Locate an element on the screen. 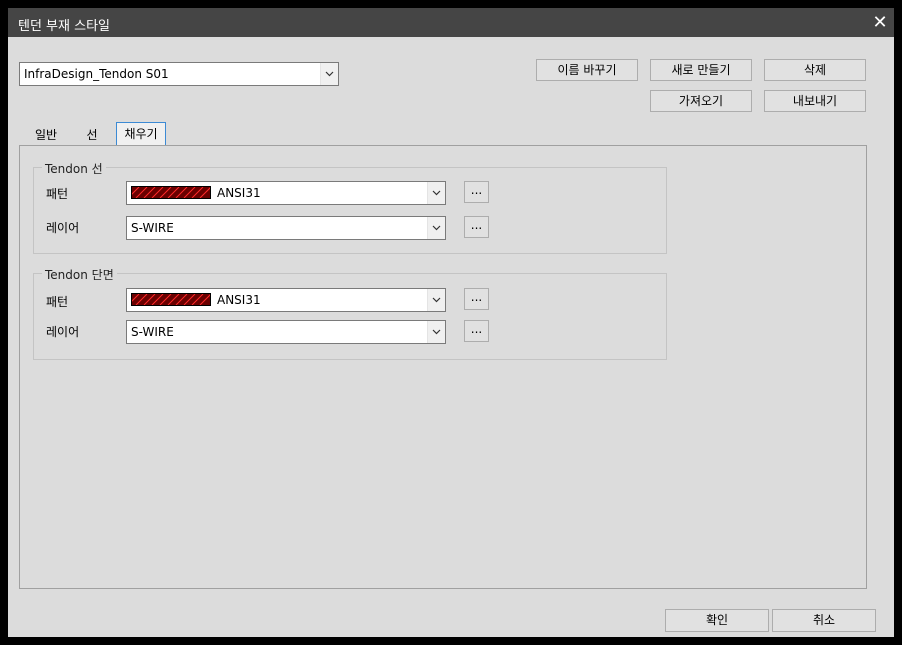 The image size is (902, 645). tab-line: 선 is located at coordinates (92, 135).